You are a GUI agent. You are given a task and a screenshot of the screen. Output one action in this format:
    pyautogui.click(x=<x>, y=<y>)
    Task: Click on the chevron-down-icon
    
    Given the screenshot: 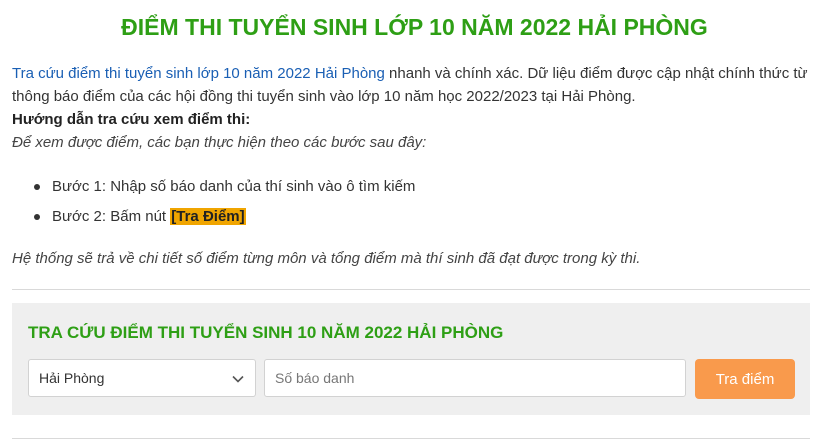 What is the action you would take?
    pyautogui.click(x=238, y=379)
    